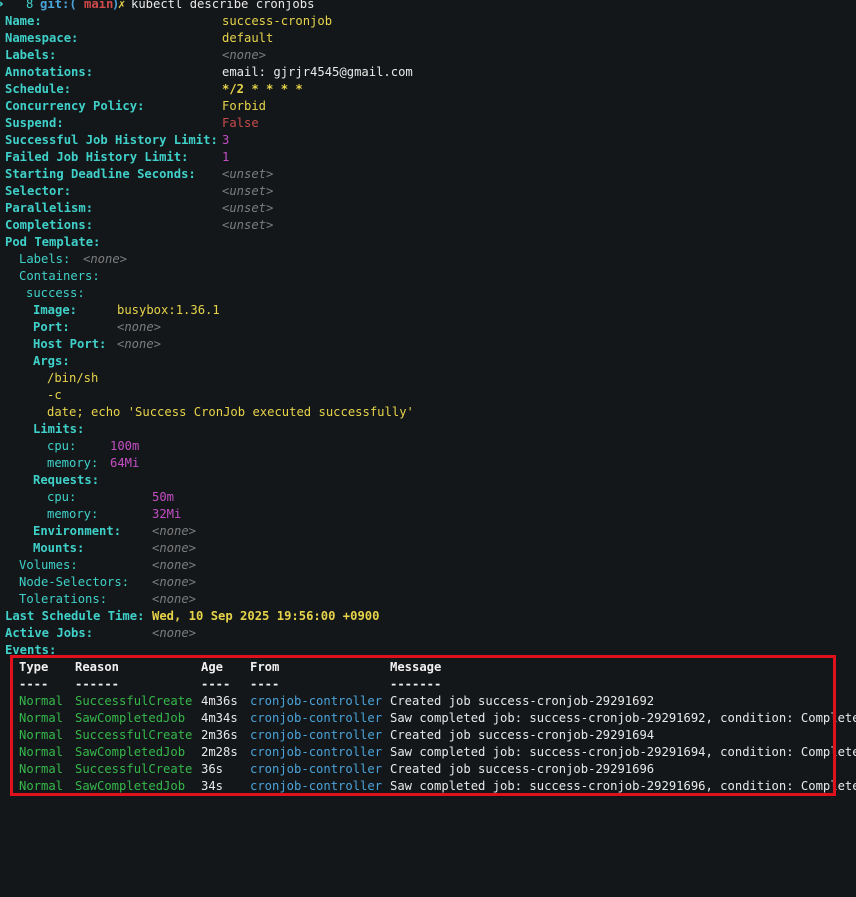  Describe the element at coordinates (74, 582) in the screenshot. I see `field-key: Node-Selectors:` at that location.